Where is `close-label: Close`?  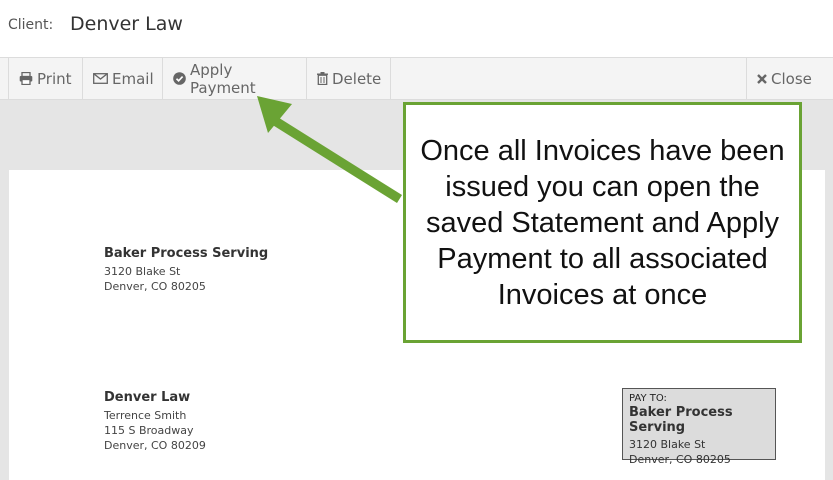
close-label: Close is located at coordinates (791, 78).